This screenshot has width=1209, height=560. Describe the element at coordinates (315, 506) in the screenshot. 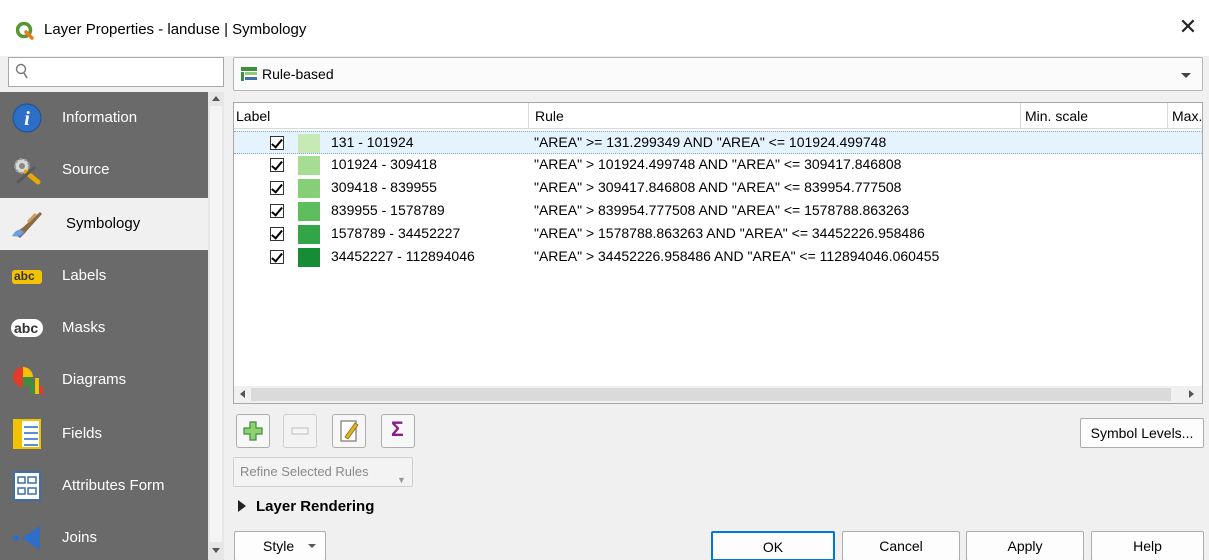

I see `layer-rendering-label: Layer Rendering` at that location.